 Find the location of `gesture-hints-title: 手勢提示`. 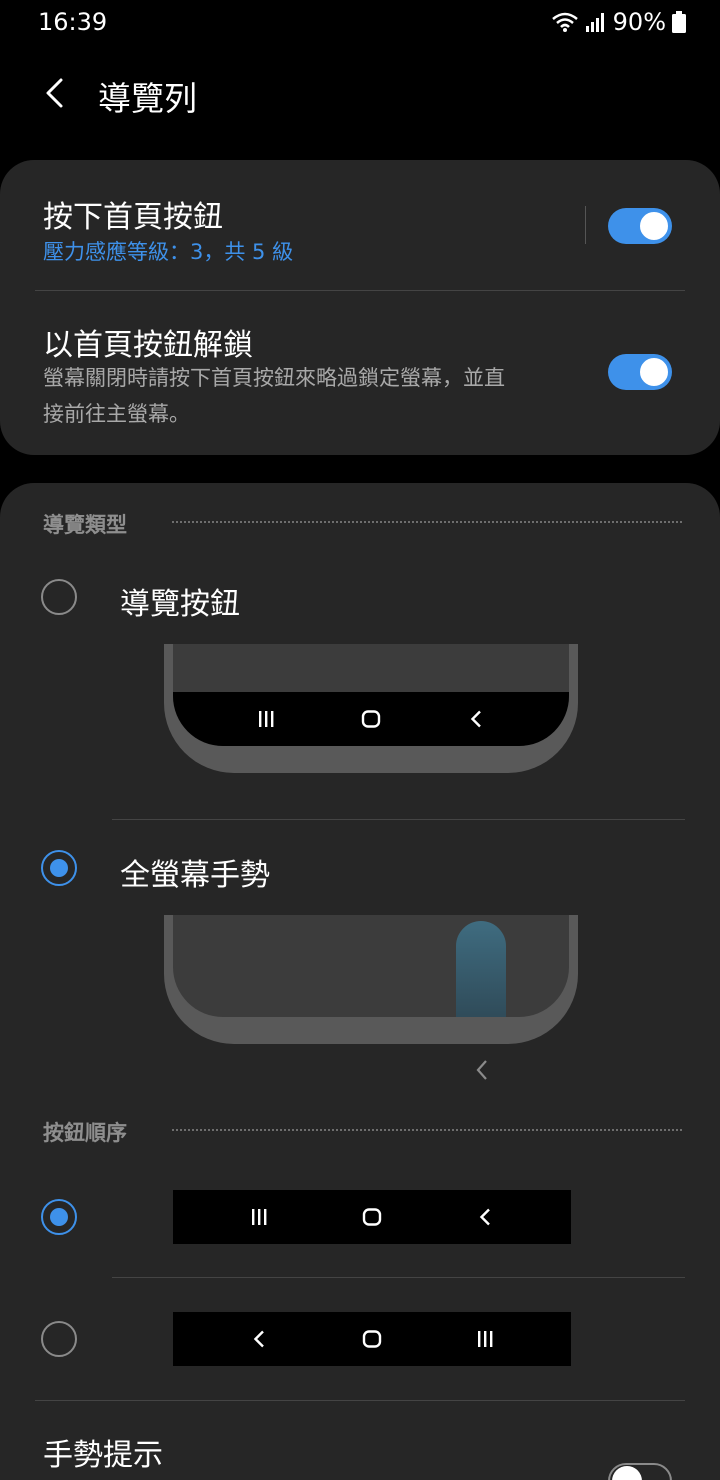

gesture-hints-title: 手勢提示 is located at coordinates (103, 1452).